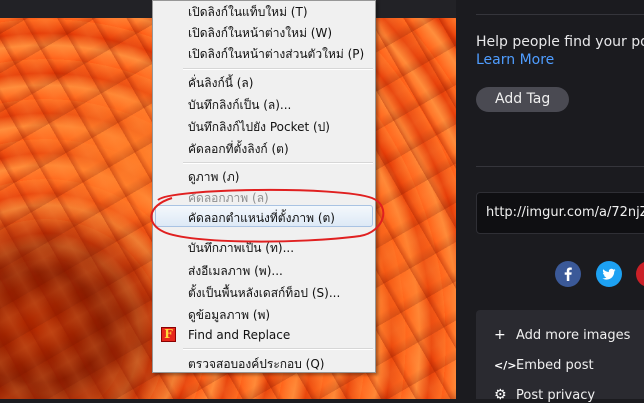  Describe the element at coordinates (560, 354) in the screenshot. I see `post-actions-panel` at that location.